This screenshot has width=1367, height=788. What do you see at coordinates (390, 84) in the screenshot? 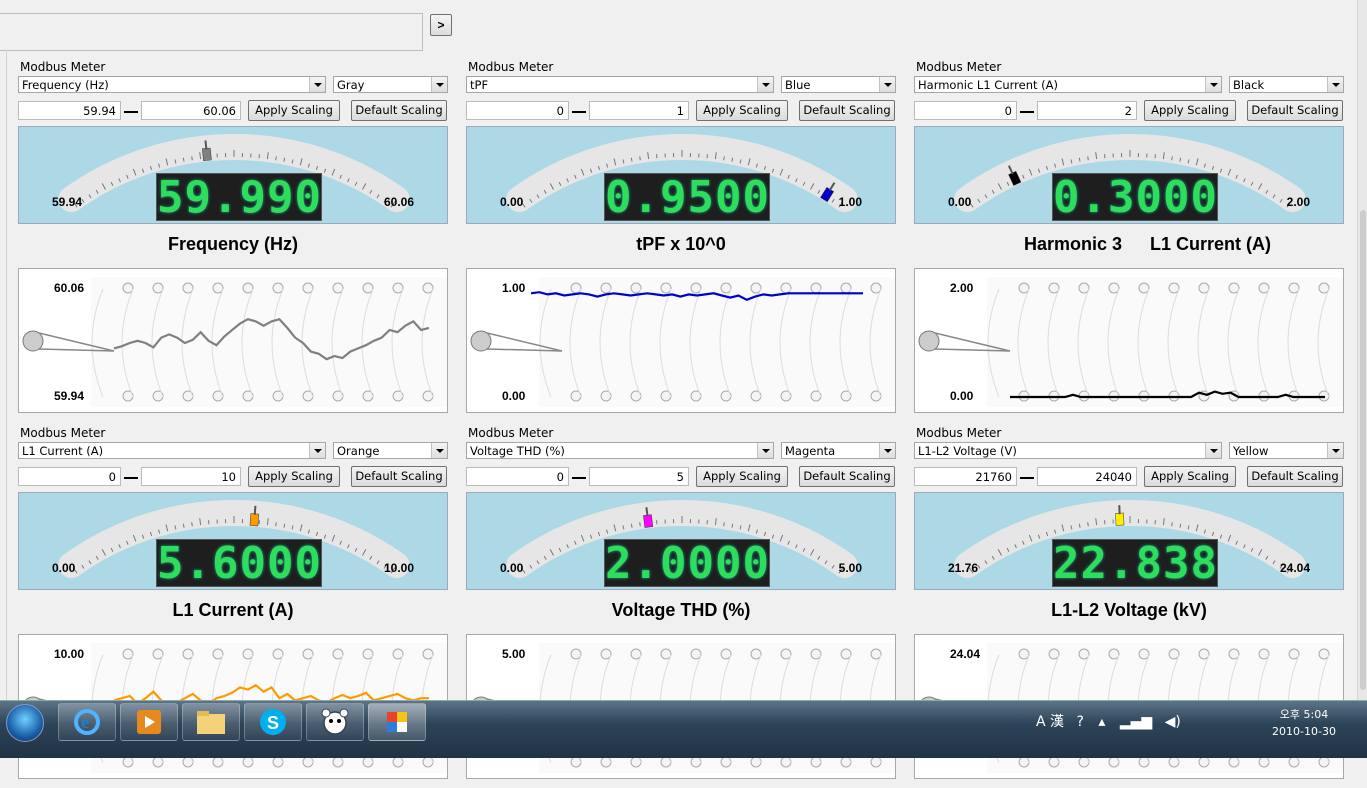
I see `color-select: Gray` at bounding box center [390, 84].